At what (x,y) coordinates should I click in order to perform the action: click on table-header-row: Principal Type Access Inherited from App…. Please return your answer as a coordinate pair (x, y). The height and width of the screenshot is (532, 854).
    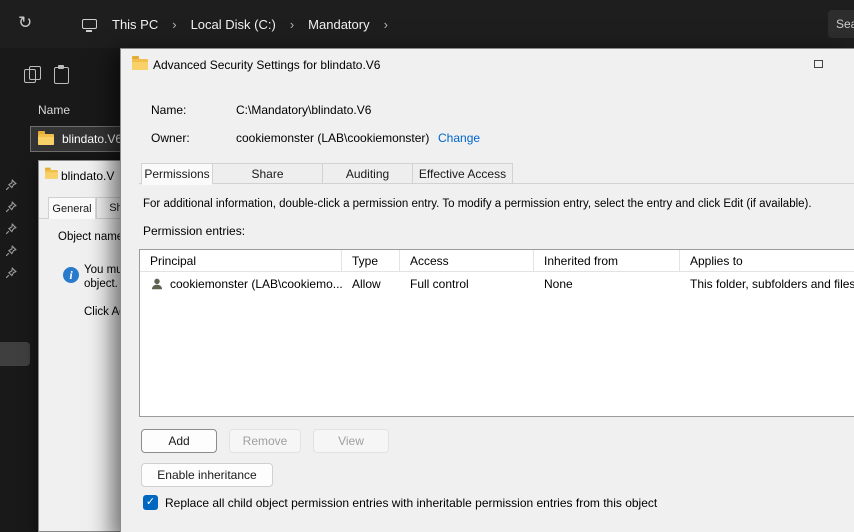
    Looking at the image, I should click on (497, 261).